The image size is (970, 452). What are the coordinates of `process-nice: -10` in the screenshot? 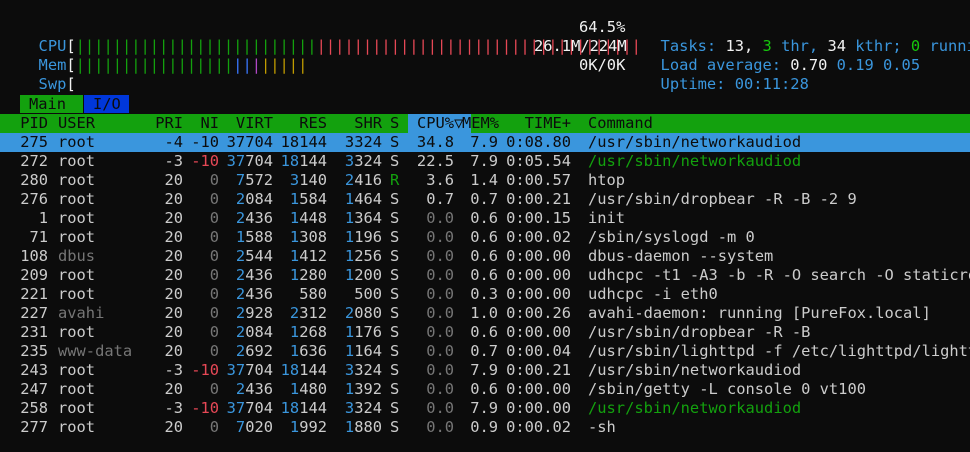 It's located at (205, 161).